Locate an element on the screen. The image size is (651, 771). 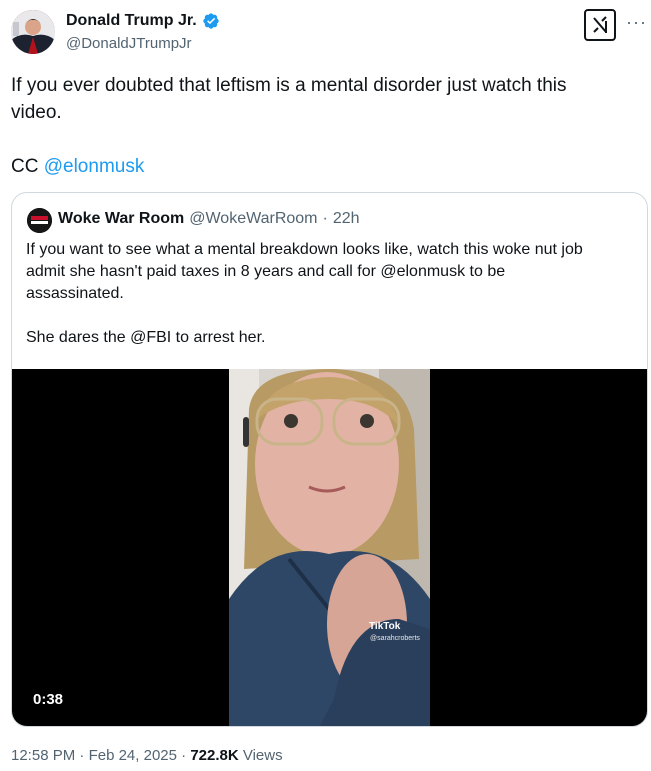
tiktok-watermark: TikTok is located at coordinates (385, 626).